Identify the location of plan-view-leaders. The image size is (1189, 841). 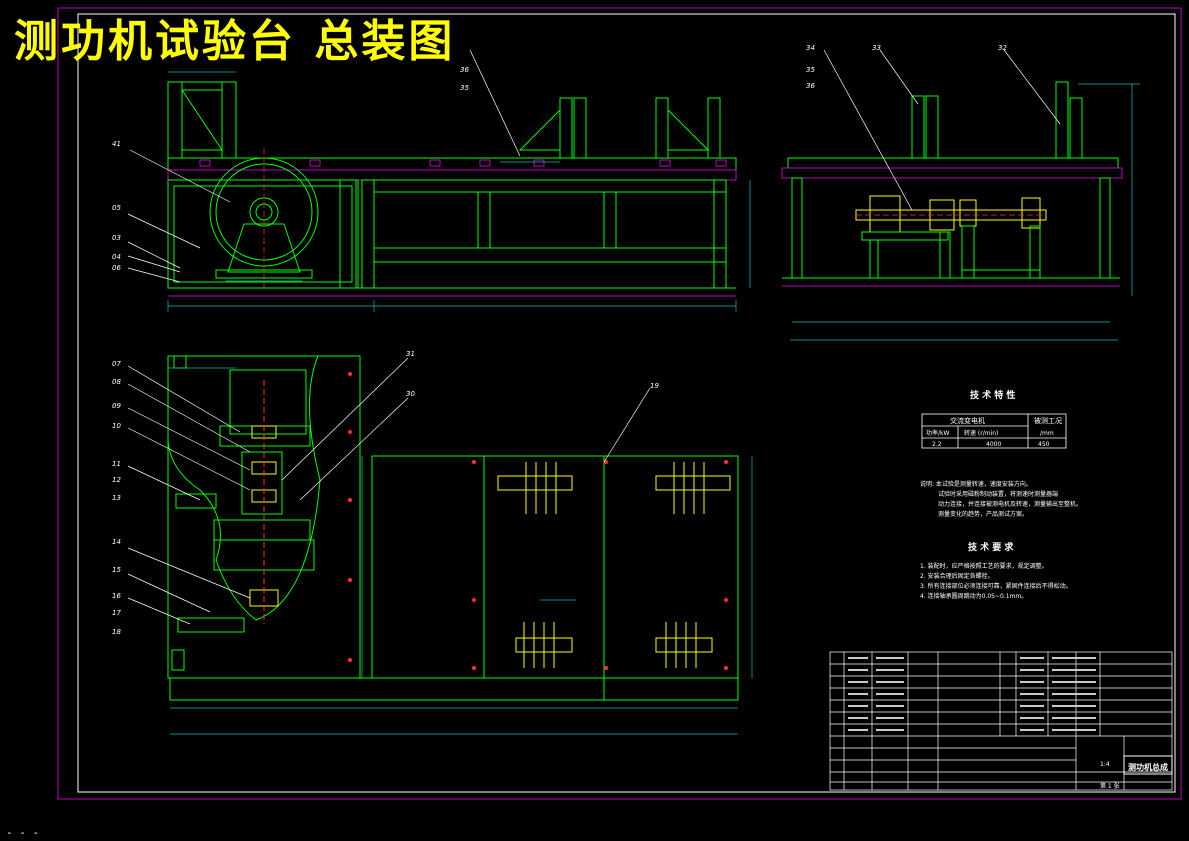
(389, 491).